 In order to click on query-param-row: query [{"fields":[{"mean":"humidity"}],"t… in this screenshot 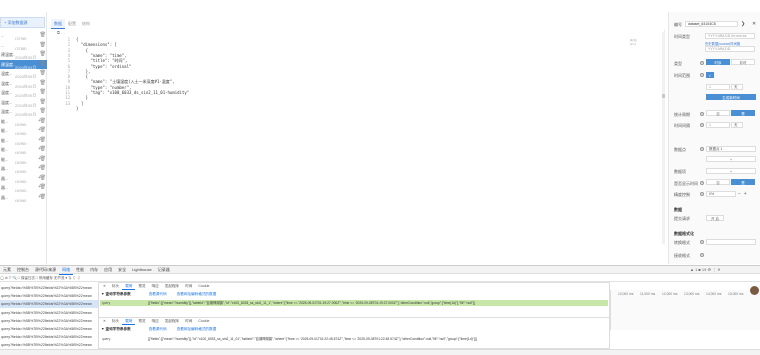, I will do `click(354, 303)`.